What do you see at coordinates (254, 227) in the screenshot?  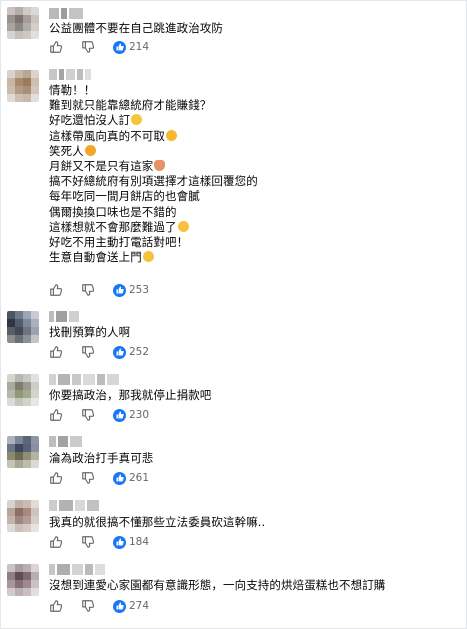 I see `comment-line: 這樣想就不會那麼難過了` at bounding box center [254, 227].